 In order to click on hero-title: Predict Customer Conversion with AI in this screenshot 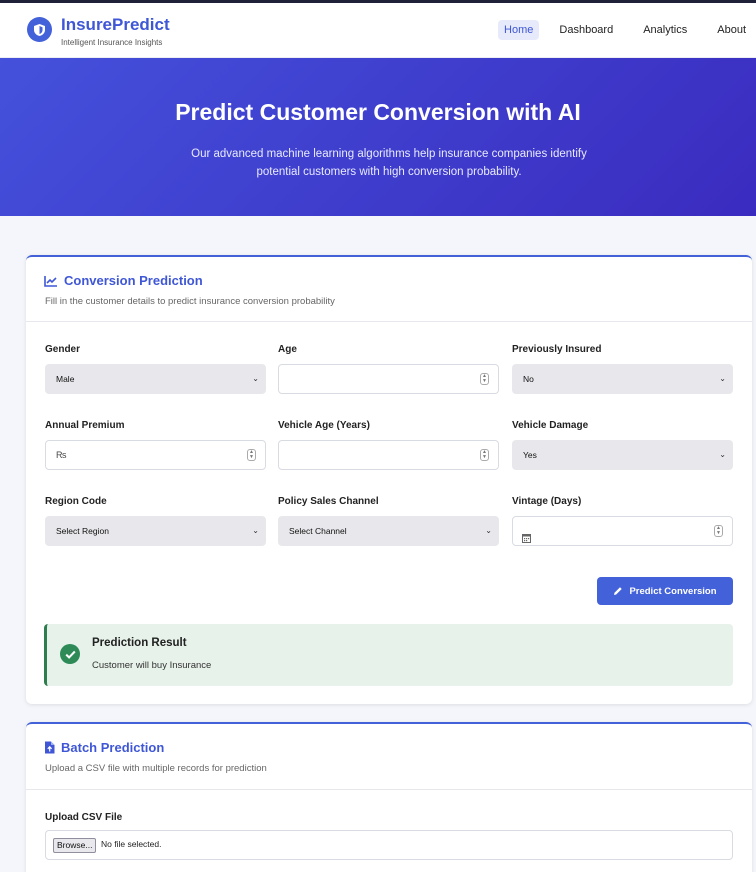, I will do `click(378, 112)`.